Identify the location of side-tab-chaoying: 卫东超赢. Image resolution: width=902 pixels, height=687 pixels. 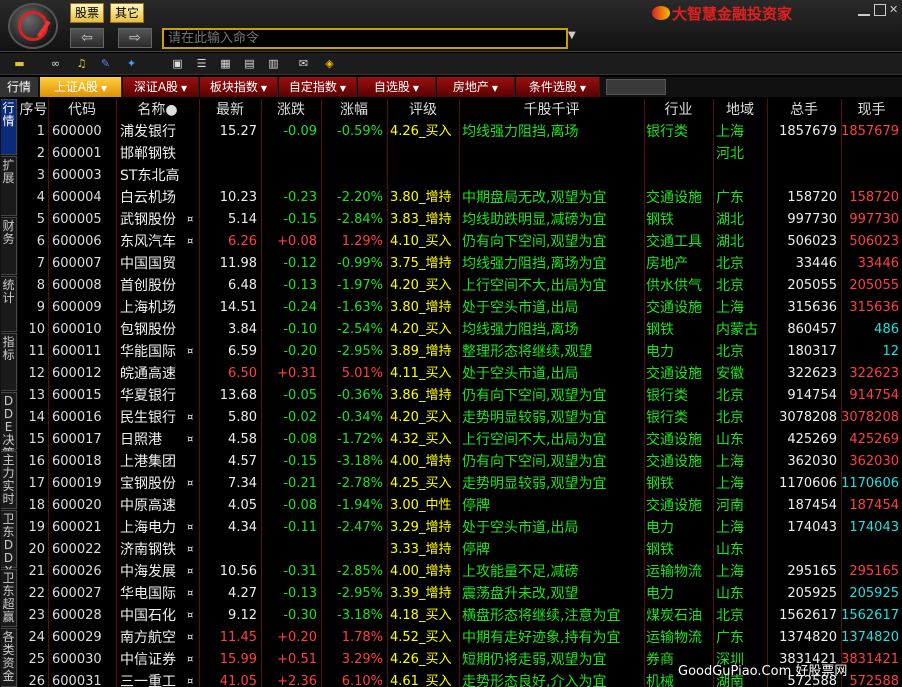
(9, 598).